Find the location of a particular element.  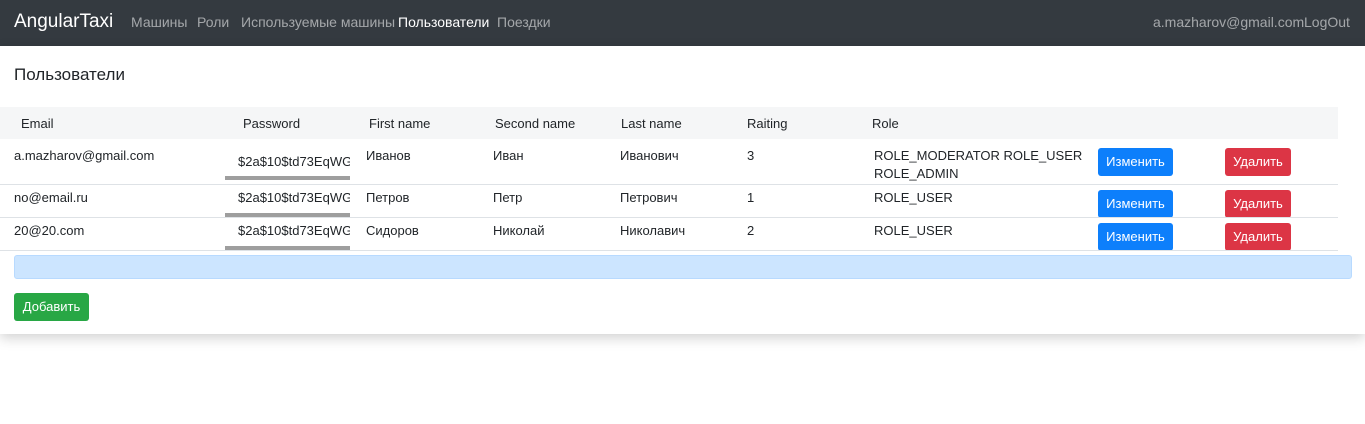

header-rating: Raiting is located at coordinates (767, 123).